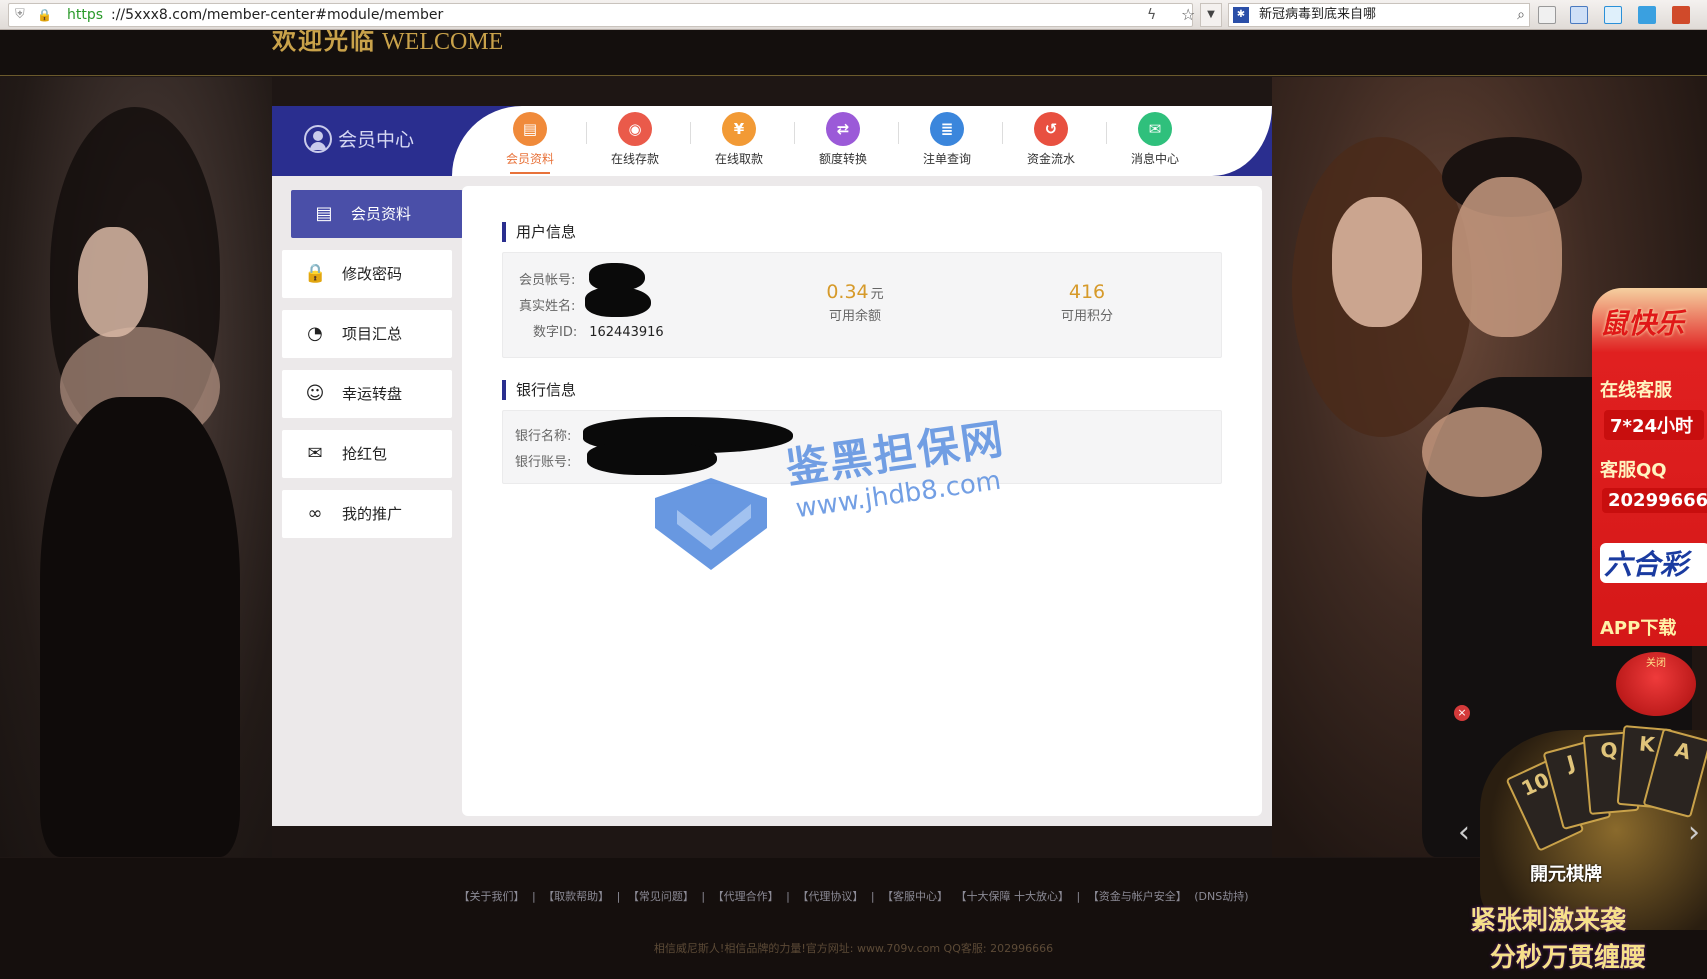  What do you see at coordinates (367, 514) in the screenshot?
I see `sidebar-item-my-promotion: ∞ 我的推广` at bounding box center [367, 514].